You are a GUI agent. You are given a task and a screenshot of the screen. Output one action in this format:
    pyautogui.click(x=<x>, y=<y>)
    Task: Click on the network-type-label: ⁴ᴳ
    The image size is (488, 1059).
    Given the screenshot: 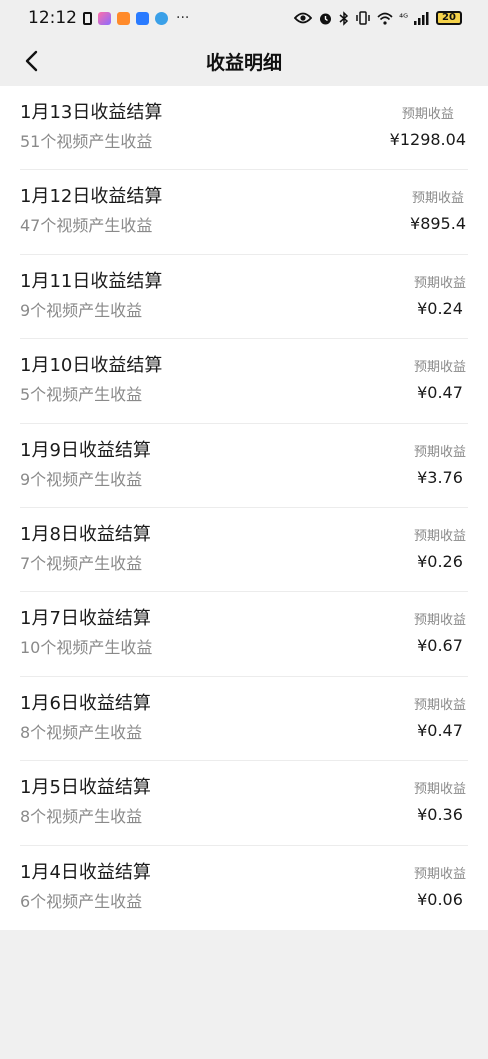 What is the action you would take?
    pyautogui.click(x=403, y=18)
    